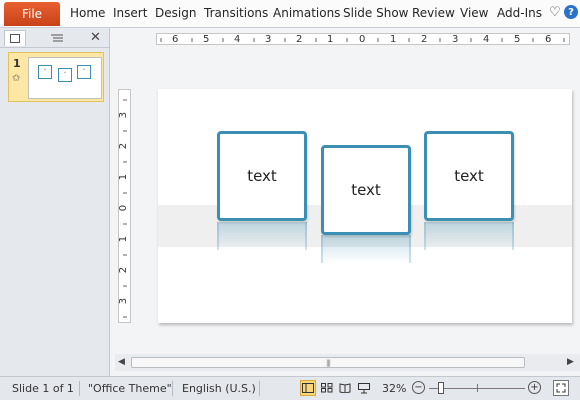  Describe the element at coordinates (474, 13) in the screenshot. I see `tab-view: View` at that location.